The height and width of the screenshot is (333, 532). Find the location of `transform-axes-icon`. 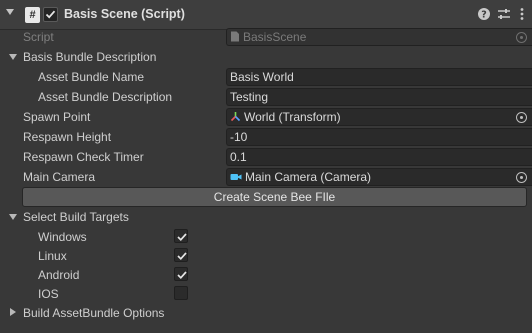

transform-axes-icon is located at coordinates (235, 117).